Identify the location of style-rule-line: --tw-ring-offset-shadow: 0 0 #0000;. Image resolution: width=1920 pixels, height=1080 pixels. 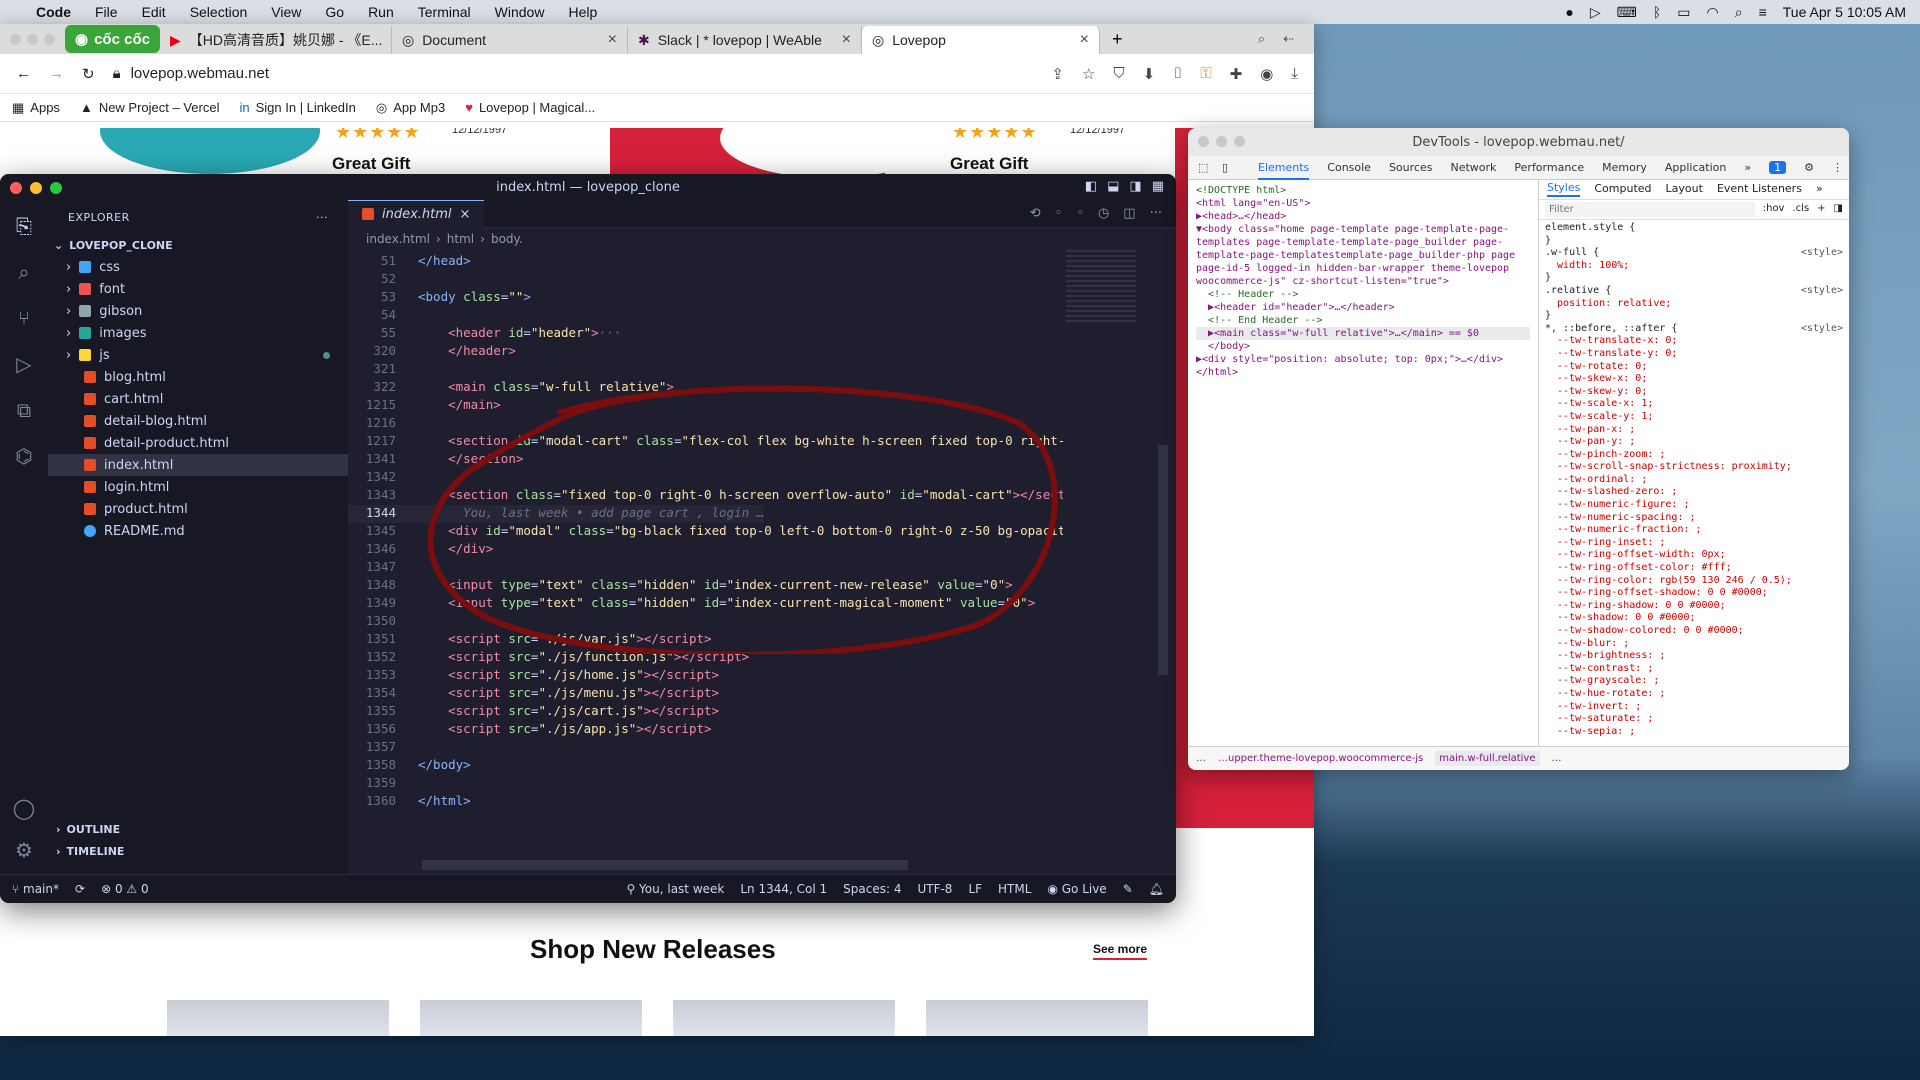
(1694, 593).